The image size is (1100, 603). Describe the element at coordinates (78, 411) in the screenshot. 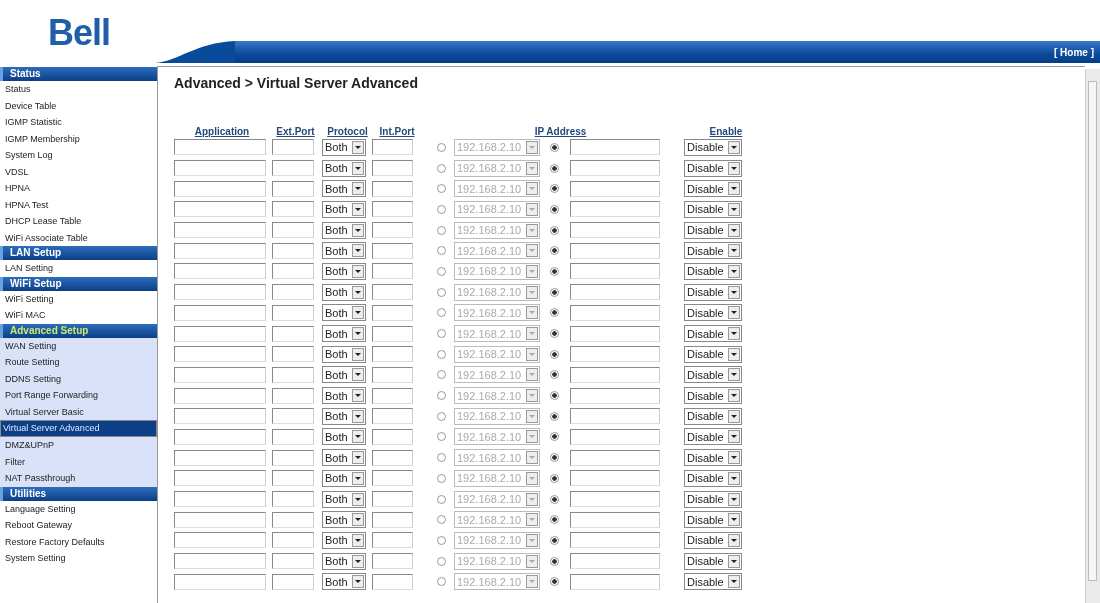

I see `sidebar-item: Virtual Server Basic` at that location.